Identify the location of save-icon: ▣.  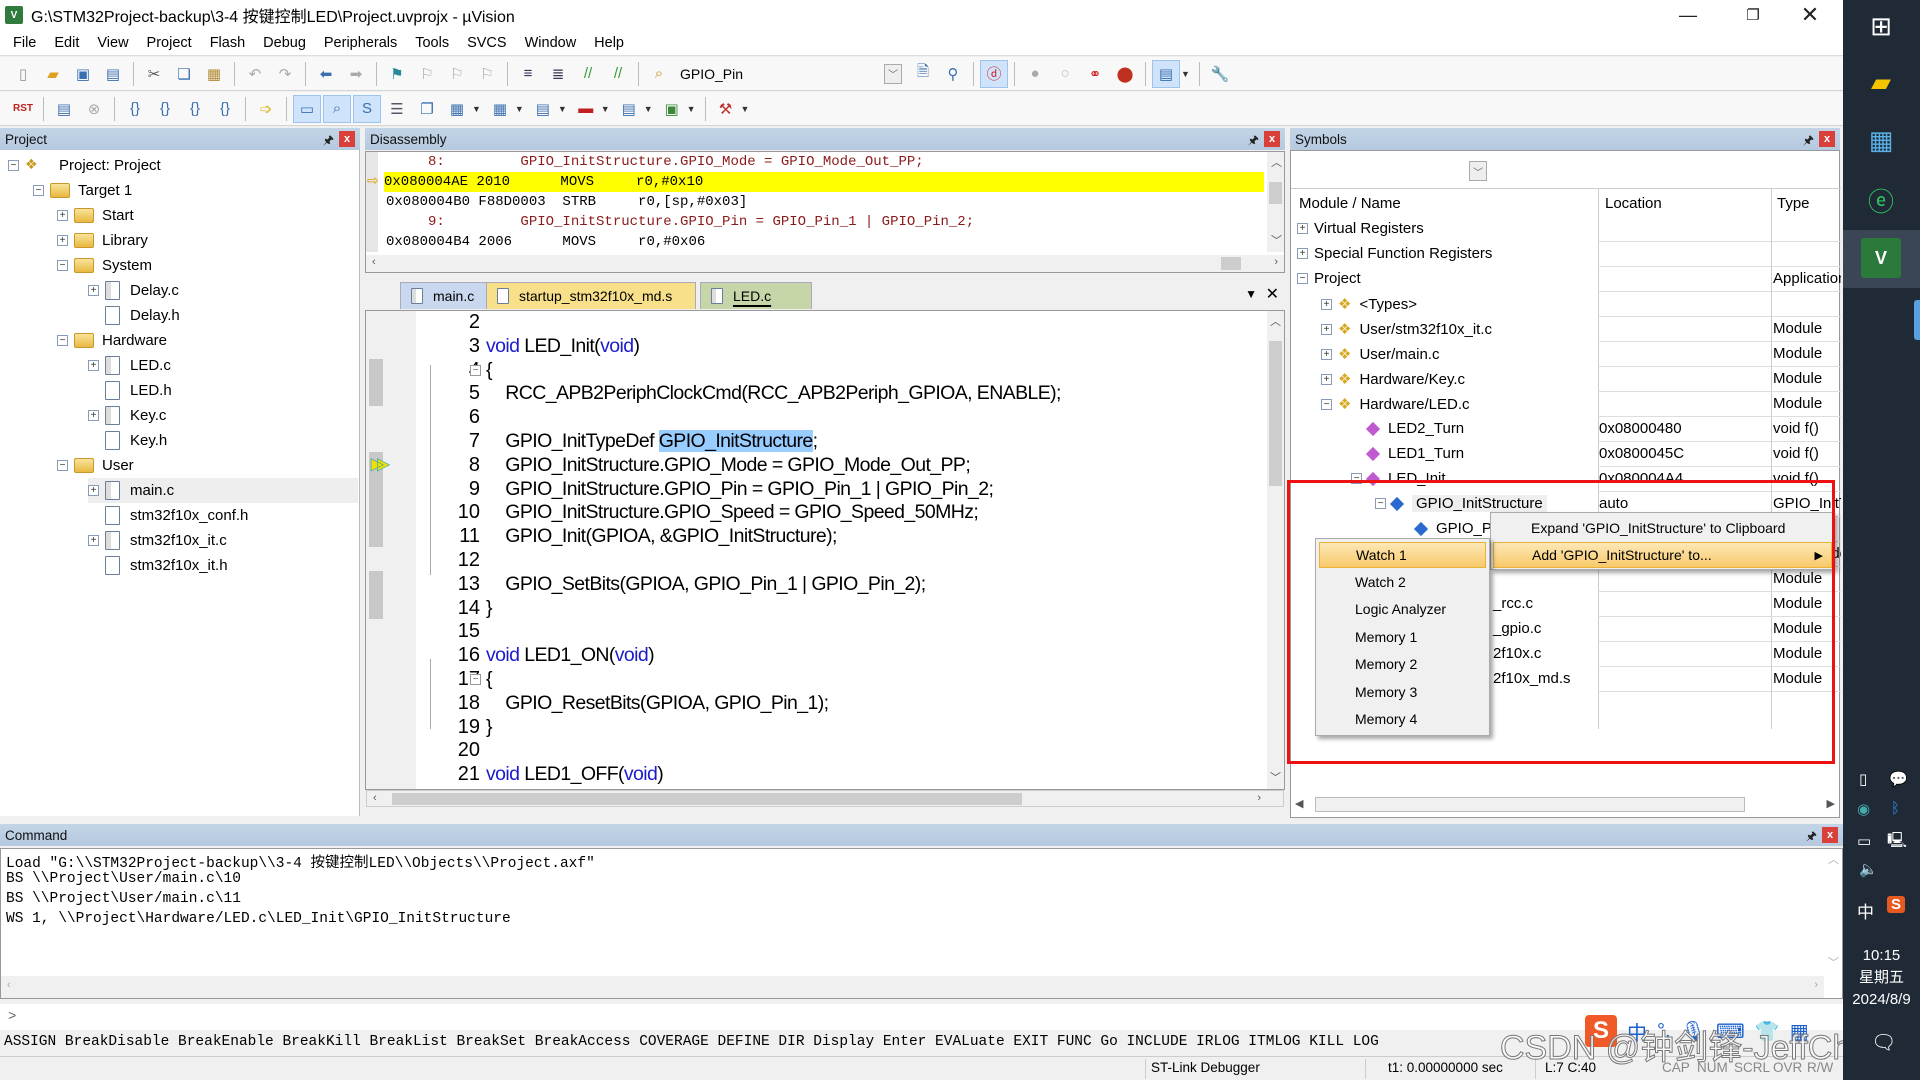
(83, 74).